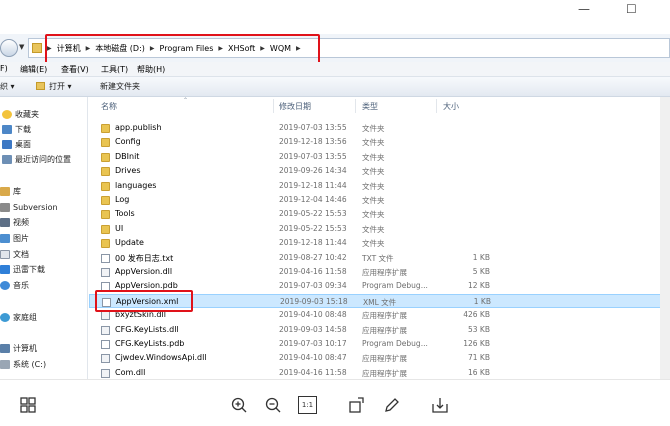 The image size is (670, 426). I want to click on nav-item-downloads: 下载, so click(16, 129).